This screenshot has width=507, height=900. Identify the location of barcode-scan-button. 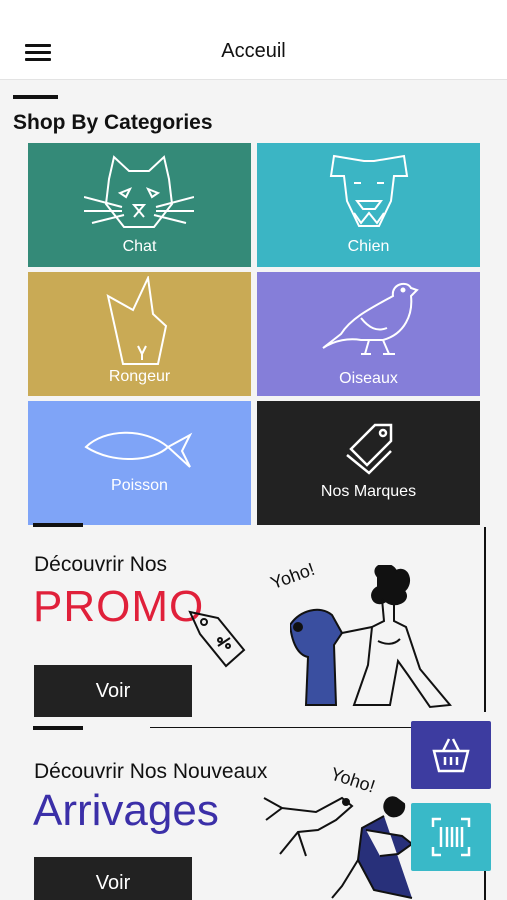
(451, 837).